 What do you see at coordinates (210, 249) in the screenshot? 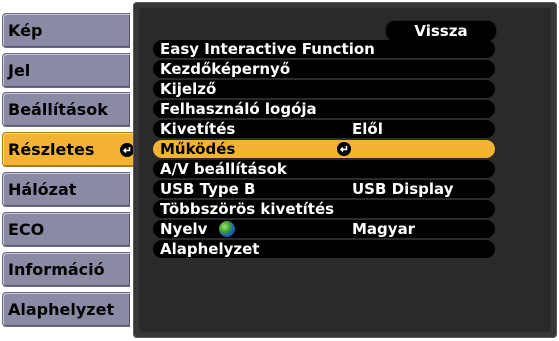
I see `menu-row-label: Alaphelyzet` at bounding box center [210, 249].